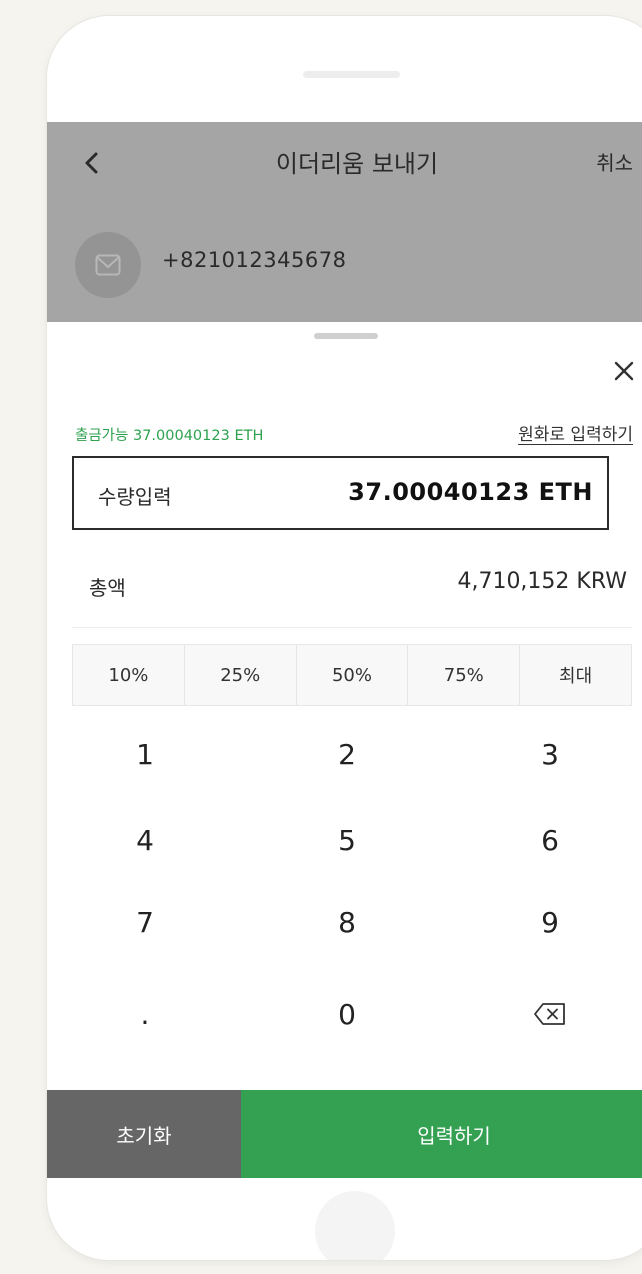 The width and height of the screenshot is (642, 1274). I want to click on key-0: 0, so click(347, 1014).